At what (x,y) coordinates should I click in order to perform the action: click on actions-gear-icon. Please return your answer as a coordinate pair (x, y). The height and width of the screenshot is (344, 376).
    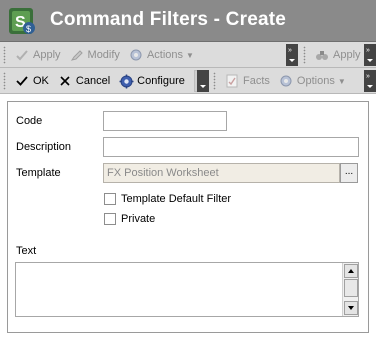
    Looking at the image, I should click on (136, 55).